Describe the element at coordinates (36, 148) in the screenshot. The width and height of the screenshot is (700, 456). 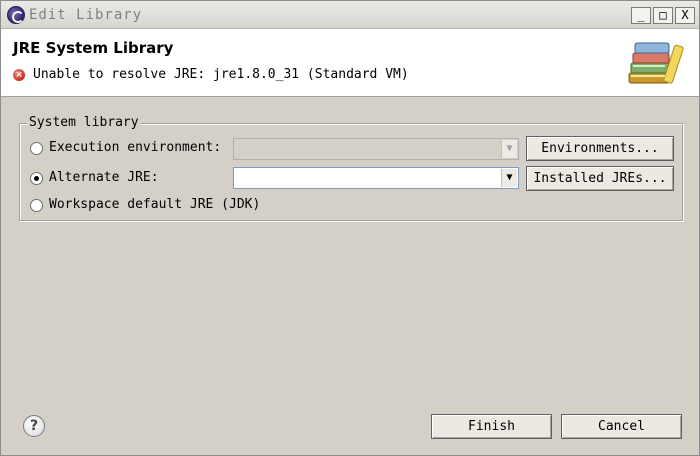
I see `execution-environment-radio` at that location.